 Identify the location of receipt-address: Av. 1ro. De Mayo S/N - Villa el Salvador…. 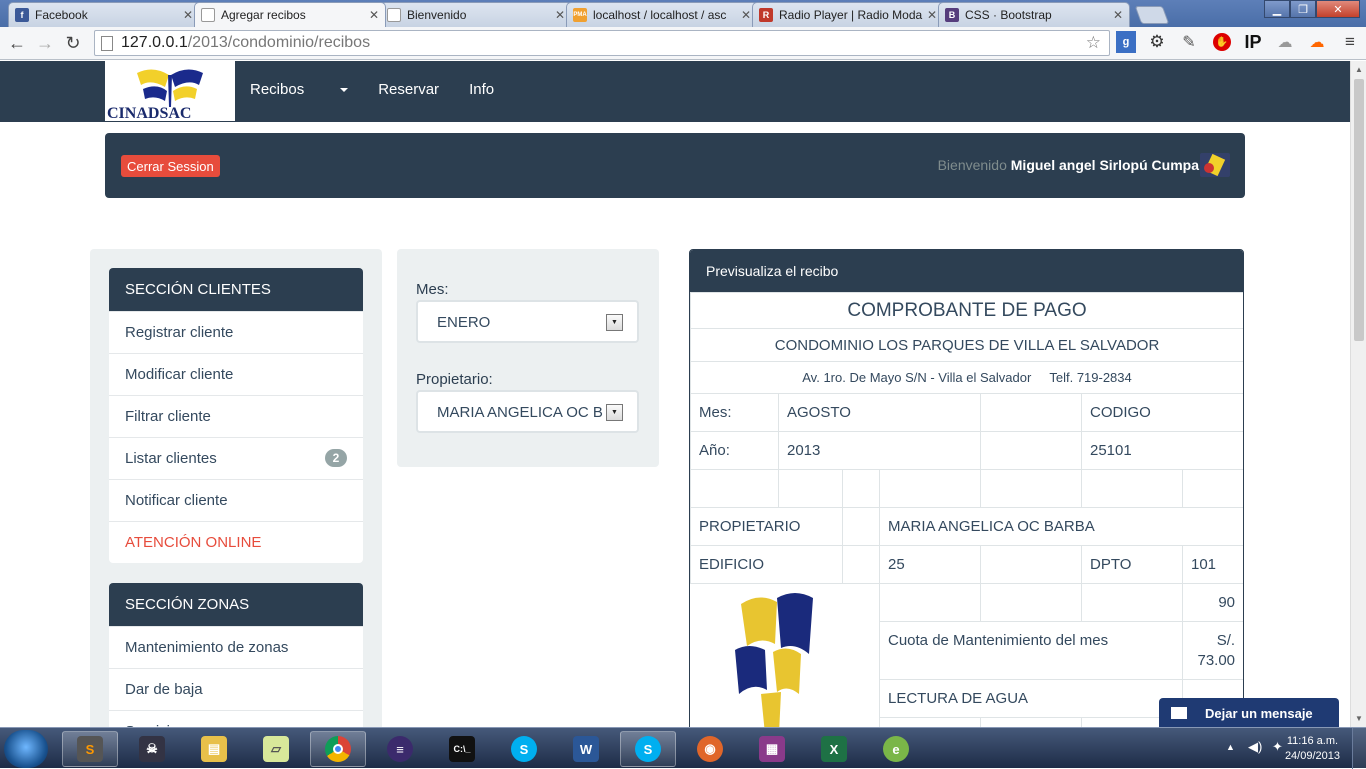
(966, 377).